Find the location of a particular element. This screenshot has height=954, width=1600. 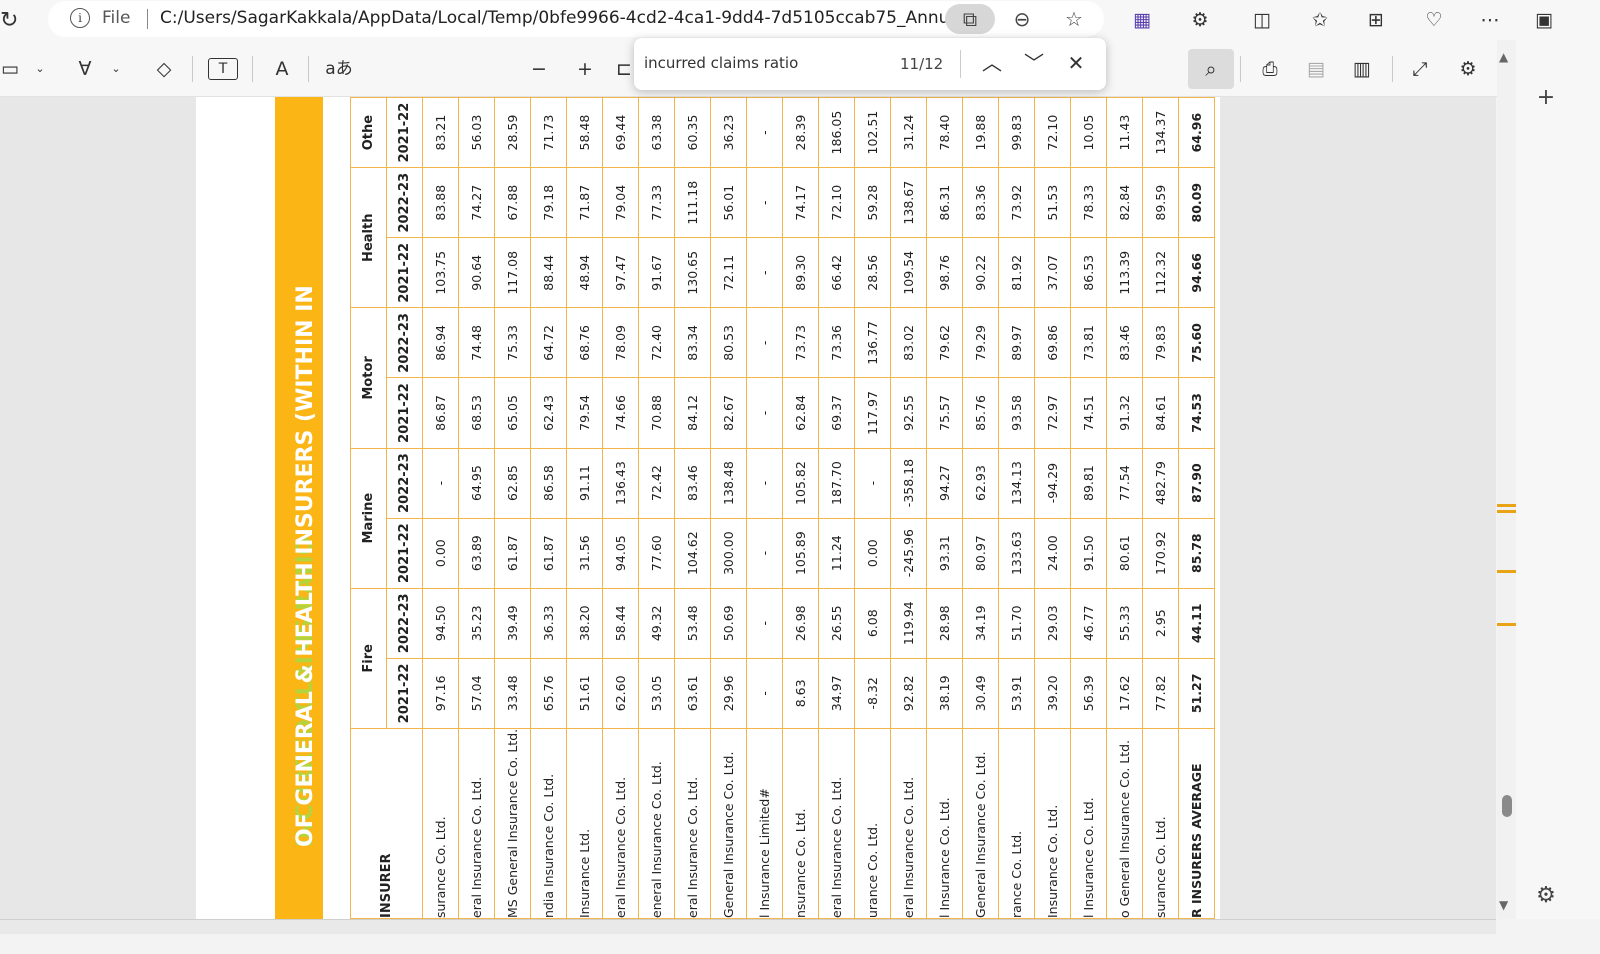

ratio-cell: 80.61 is located at coordinates (1124, 553).